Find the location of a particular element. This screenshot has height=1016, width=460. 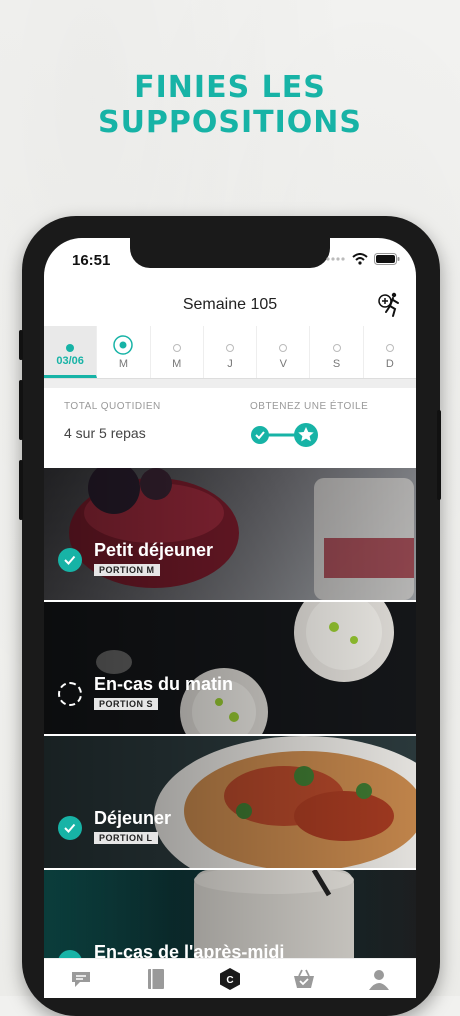

tab-shopping is located at coordinates (304, 979).